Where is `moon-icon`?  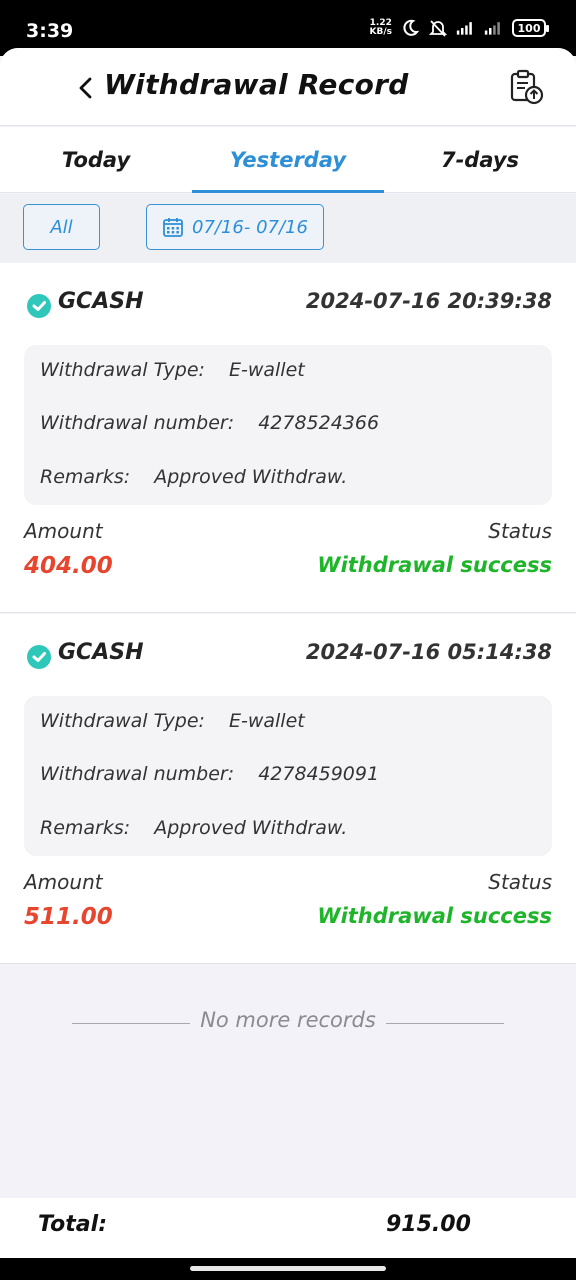
moon-icon is located at coordinates (411, 27).